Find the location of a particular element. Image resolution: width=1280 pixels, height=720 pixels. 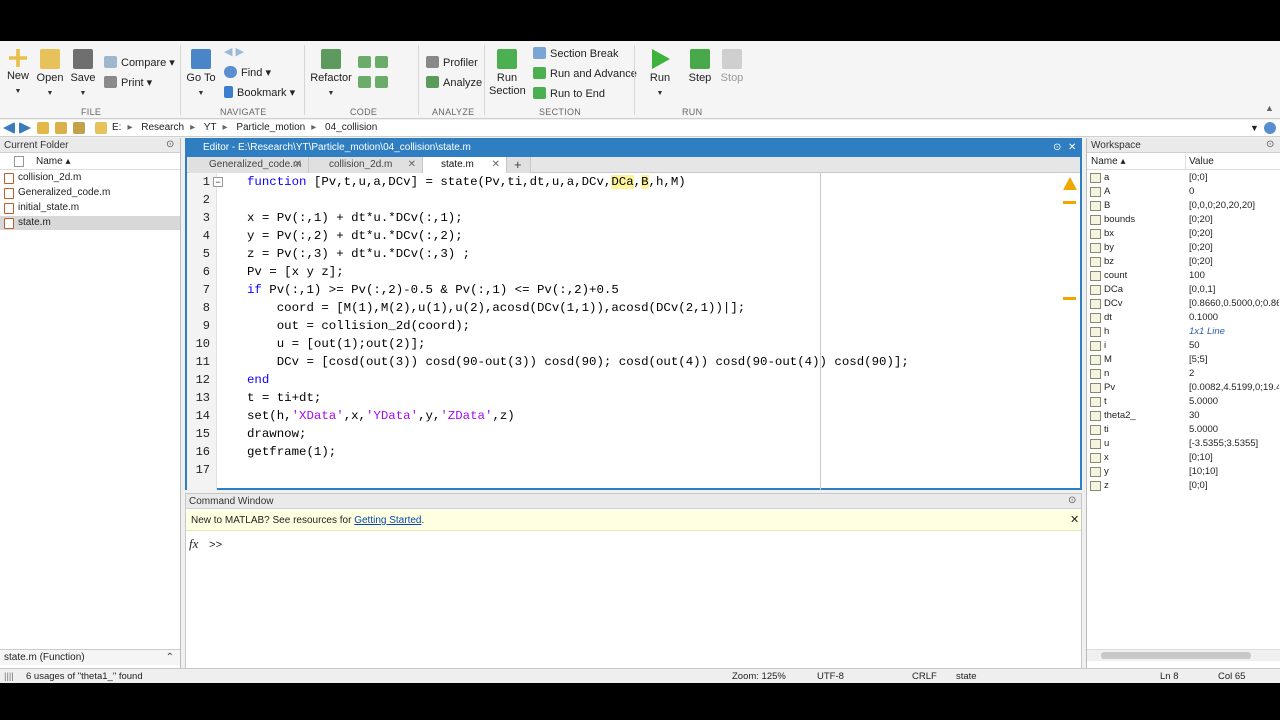

workspace-variable: A0 is located at coordinates (1183, 192).